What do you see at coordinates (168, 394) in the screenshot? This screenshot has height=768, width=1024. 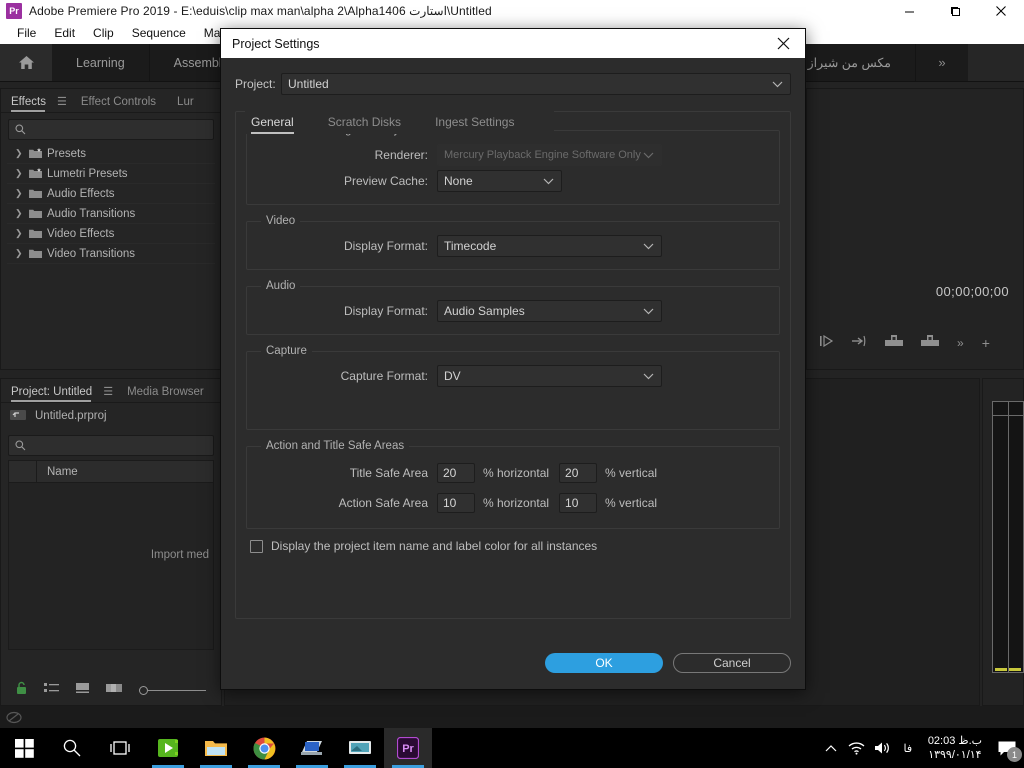 I see `tab-media-browser: Media Browser` at bounding box center [168, 394].